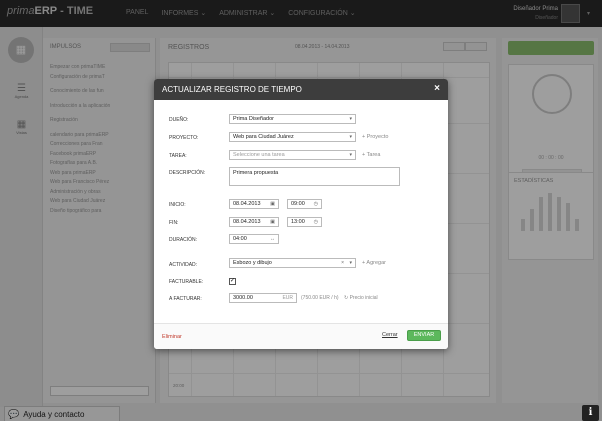 This screenshot has height=421, width=602. Describe the element at coordinates (374, 263) in the screenshot. I see `add-activity-link: + Agregar` at that location.